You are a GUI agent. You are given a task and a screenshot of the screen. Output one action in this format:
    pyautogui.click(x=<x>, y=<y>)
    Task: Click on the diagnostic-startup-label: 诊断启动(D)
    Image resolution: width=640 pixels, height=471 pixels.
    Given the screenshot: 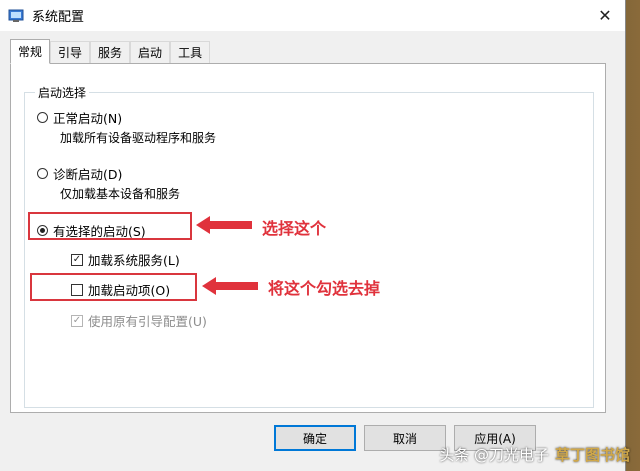 What is the action you would take?
    pyautogui.click(x=88, y=174)
    